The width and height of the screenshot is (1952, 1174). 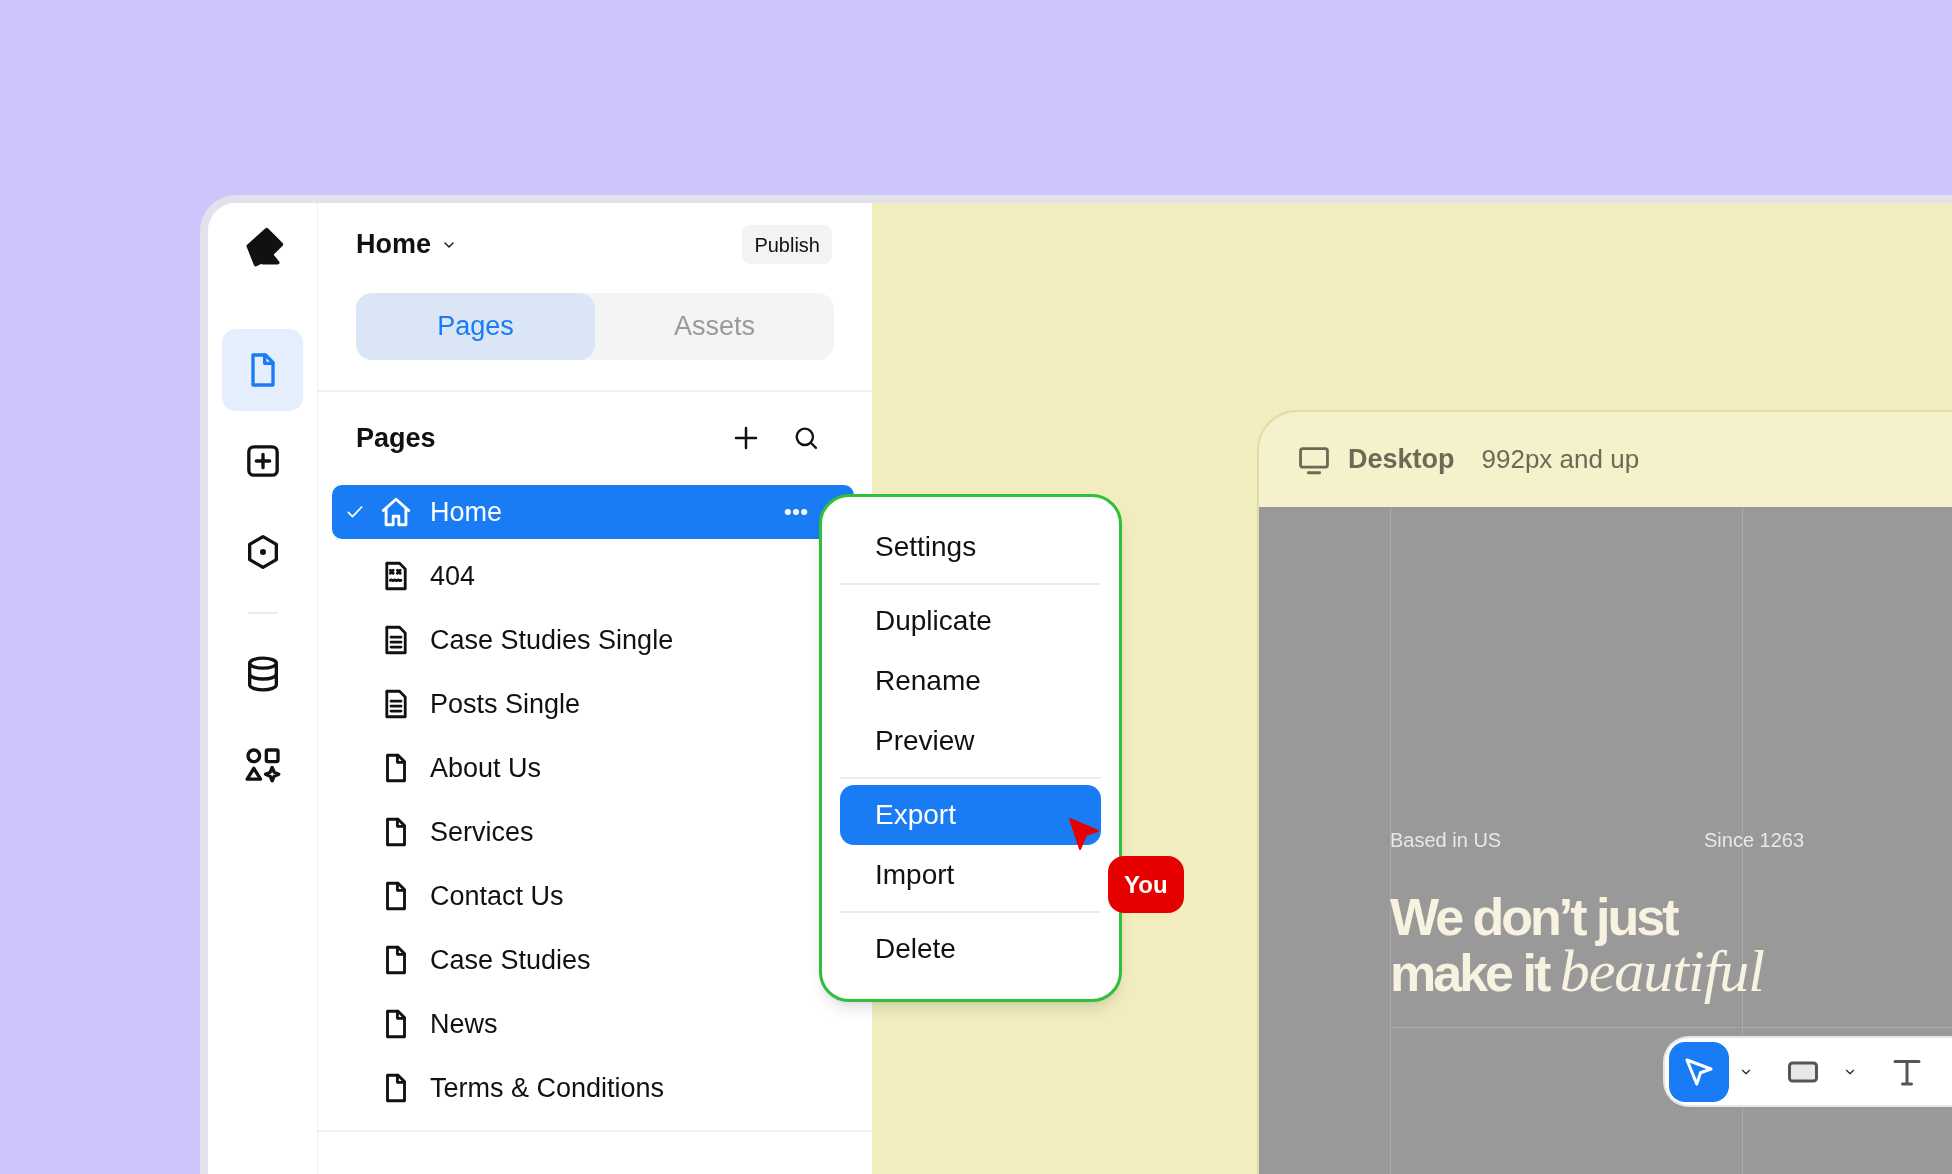 What do you see at coordinates (787, 244) in the screenshot?
I see `publish-button: Publish` at bounding box center [787, 244].